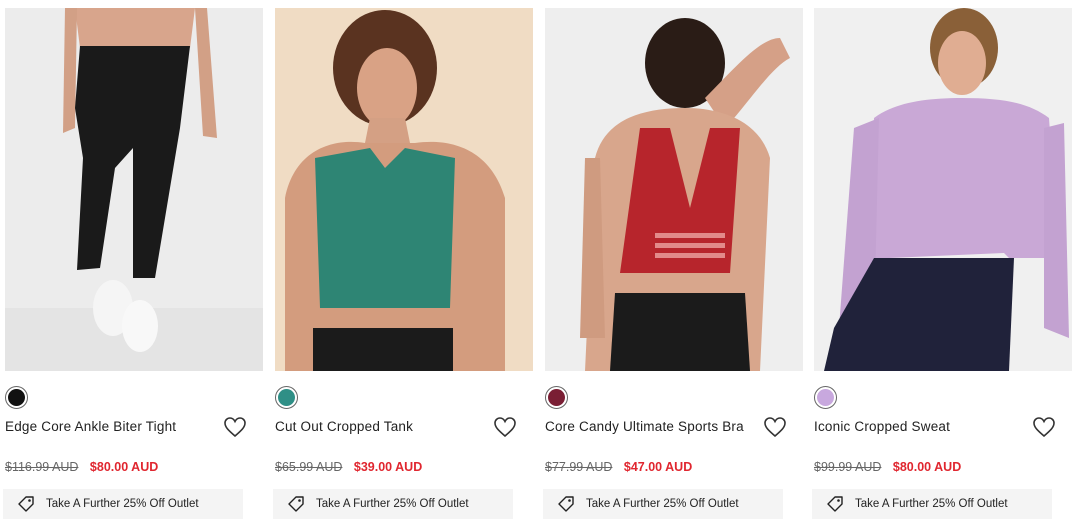 The image size is (1080, 519). Describe the element at coordinates (344, 426) in the screenshot. I see `product-name: Cut Out Cropped Tank` at that location.